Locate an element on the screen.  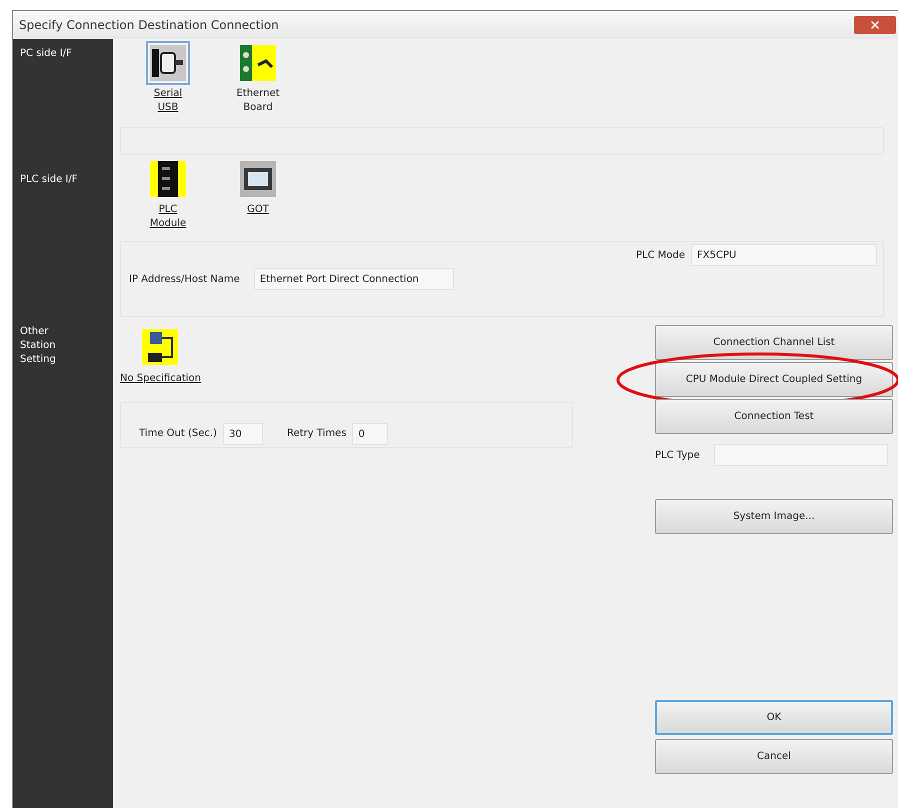
dialog-button: OK is located at coordinates (774, 717).